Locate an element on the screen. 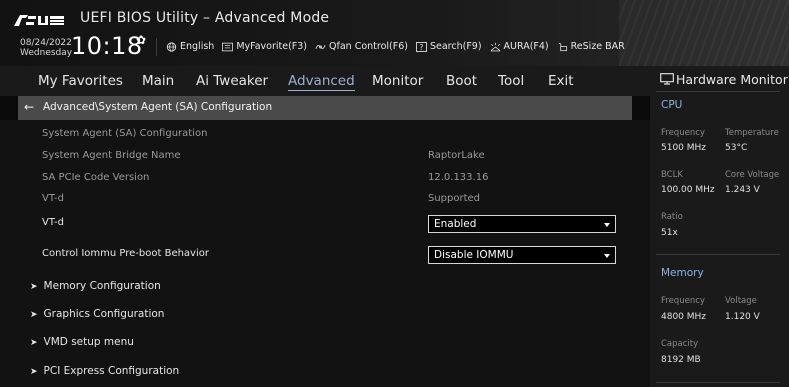 The height and width of the screenshot is (387, 789). info-label-bridge-name: System Agent Bridge Name is located at coordinates (111, 155).